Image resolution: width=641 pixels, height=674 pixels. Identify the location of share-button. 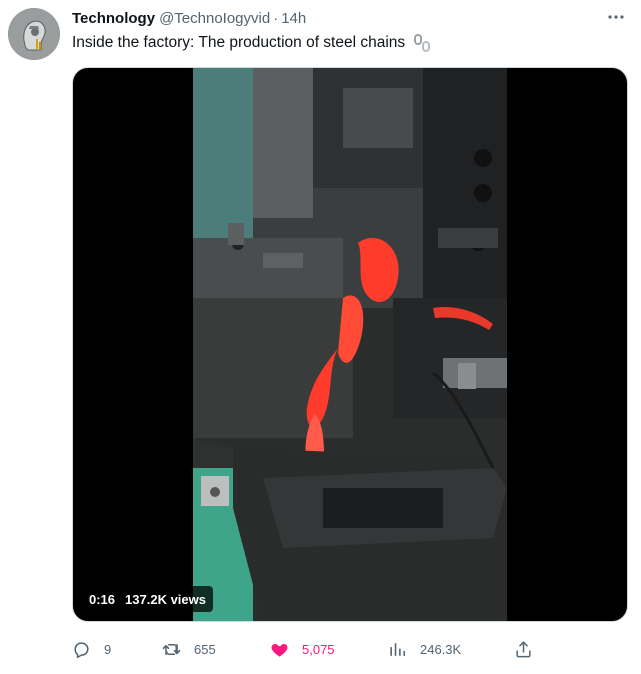
(523, 649).